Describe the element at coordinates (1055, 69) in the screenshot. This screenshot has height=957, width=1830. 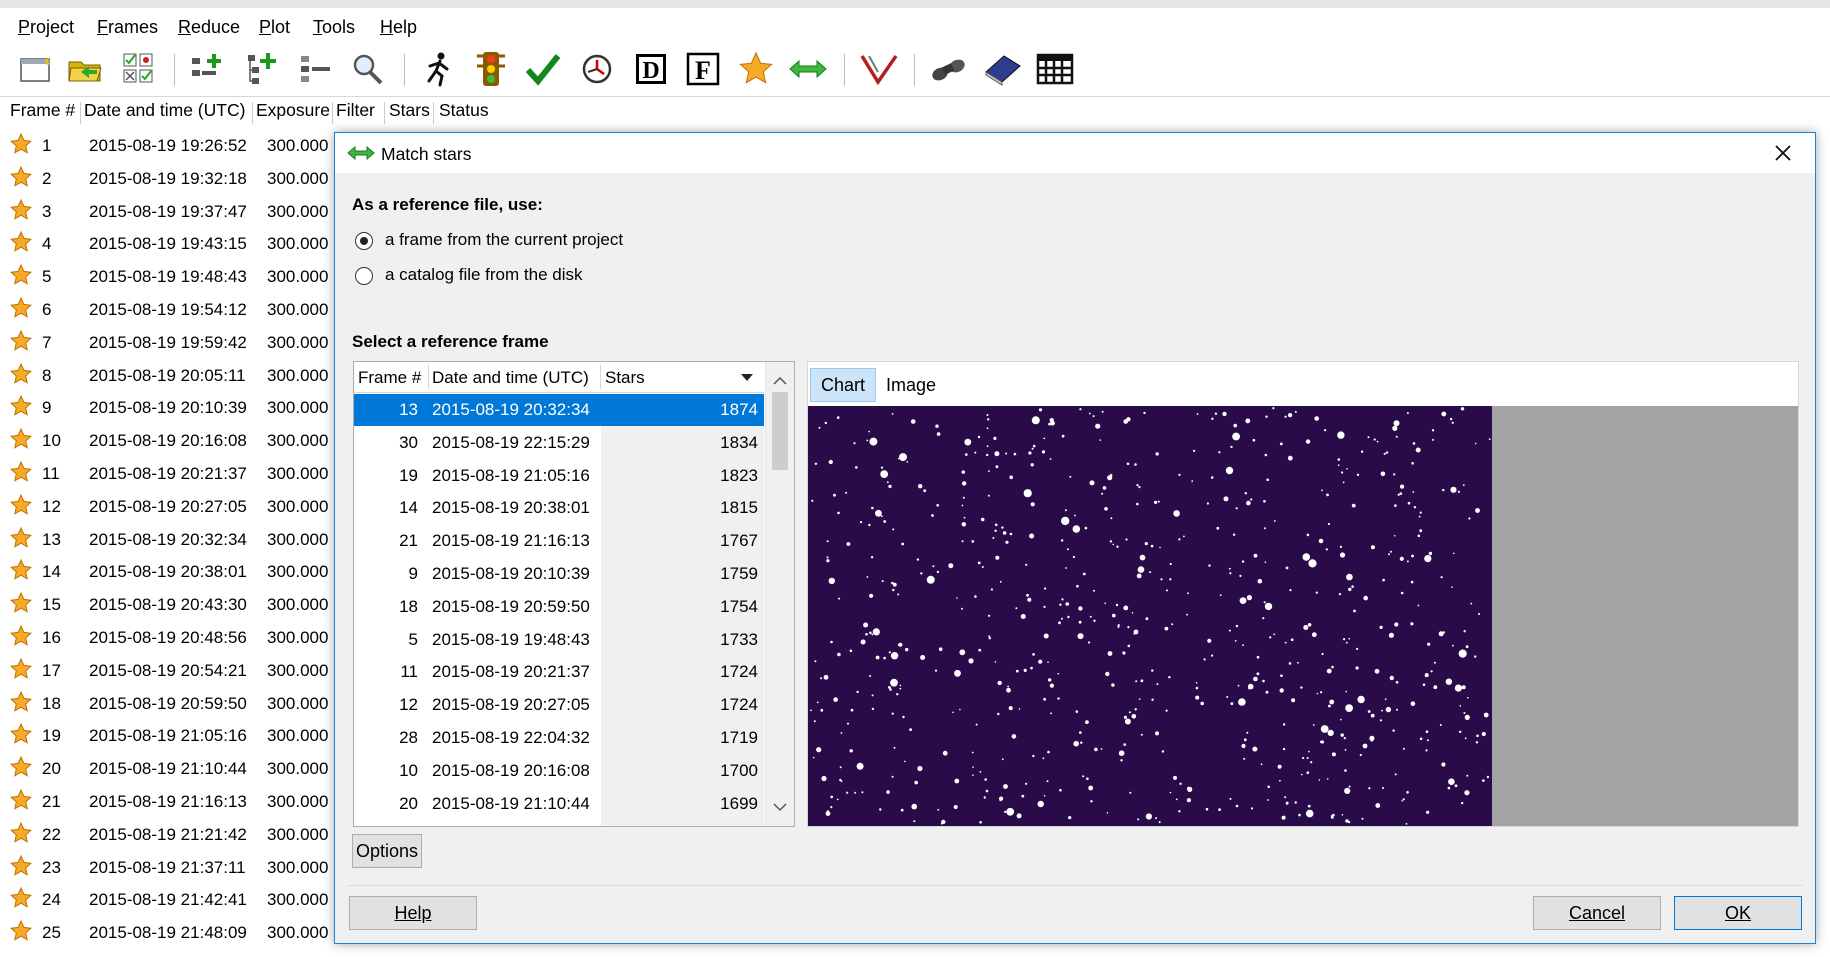
I see `table-icon` at that location.